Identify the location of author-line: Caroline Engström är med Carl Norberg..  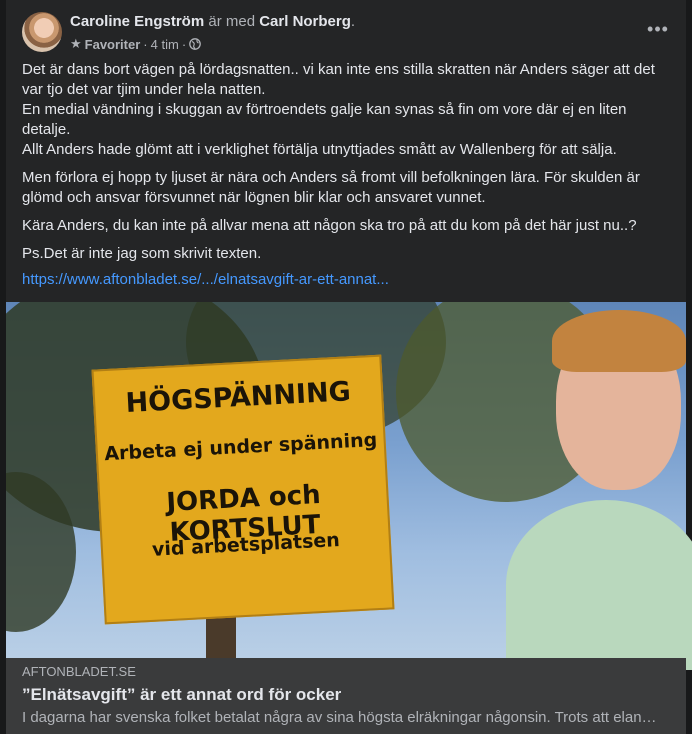
(212, 21).